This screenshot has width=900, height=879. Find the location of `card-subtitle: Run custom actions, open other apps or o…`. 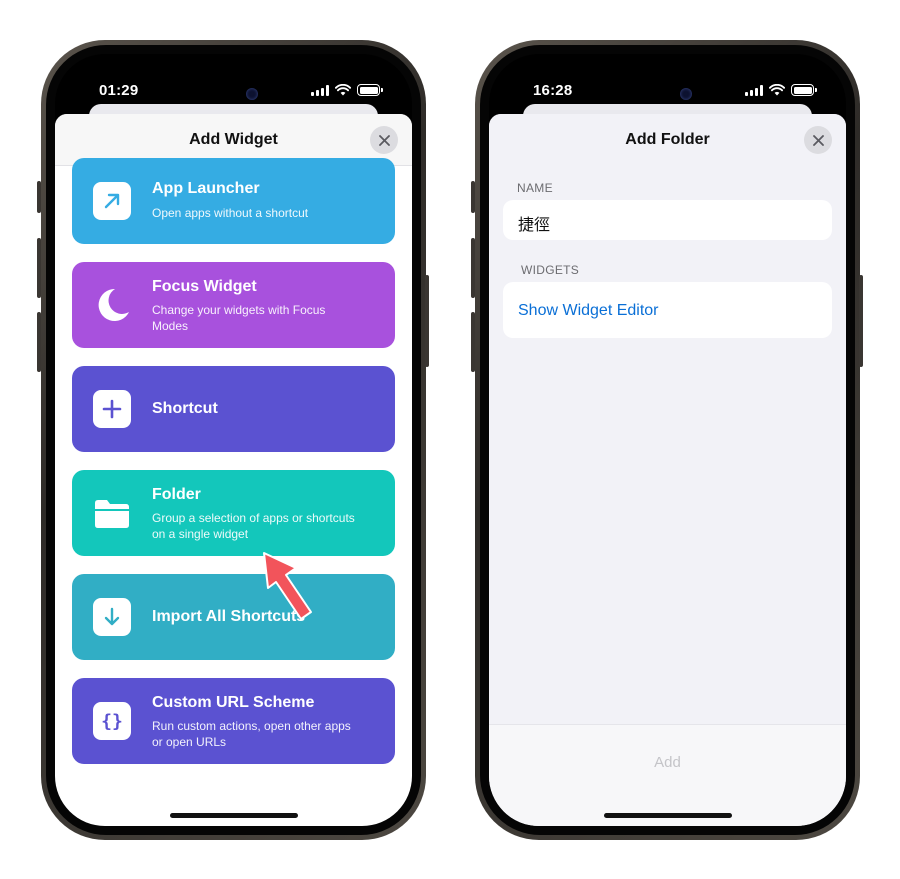

card-subtitle: Run custom actions, open other apps or o… is located at coordinates (251, 734).